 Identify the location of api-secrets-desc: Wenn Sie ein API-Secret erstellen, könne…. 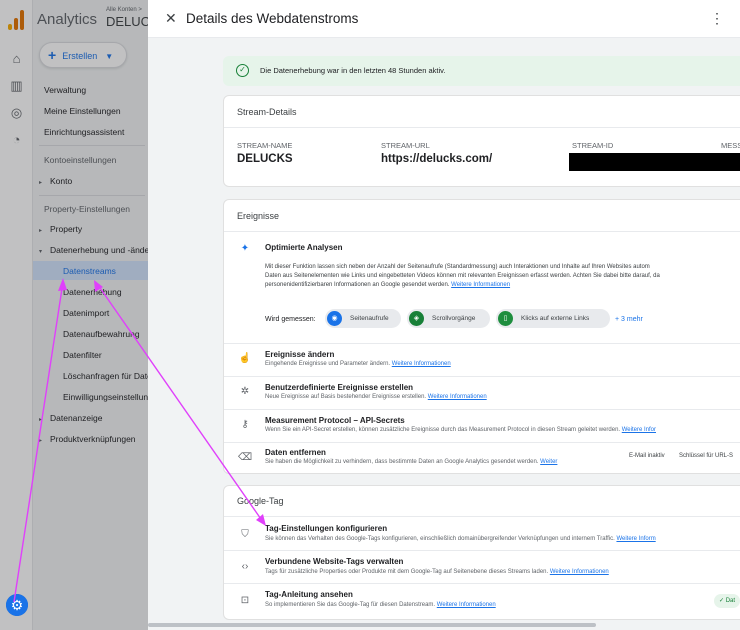
(460, 430).